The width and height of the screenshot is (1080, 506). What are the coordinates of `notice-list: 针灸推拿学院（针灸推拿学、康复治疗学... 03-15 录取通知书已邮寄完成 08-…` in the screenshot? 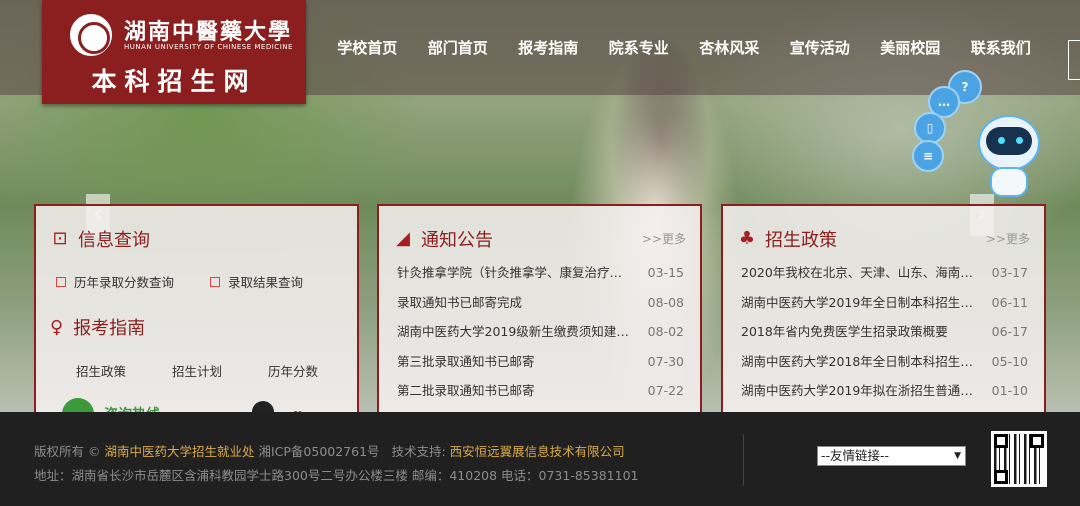 It's located at (540, 332).